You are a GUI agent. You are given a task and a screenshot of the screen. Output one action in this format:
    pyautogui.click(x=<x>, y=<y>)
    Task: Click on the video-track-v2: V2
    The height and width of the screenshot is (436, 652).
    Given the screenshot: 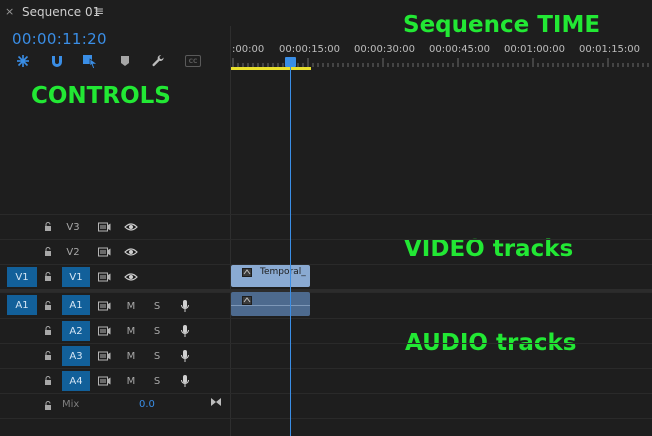 What is the action you would take?
    pyautogui.click(x=326, y=251)
    